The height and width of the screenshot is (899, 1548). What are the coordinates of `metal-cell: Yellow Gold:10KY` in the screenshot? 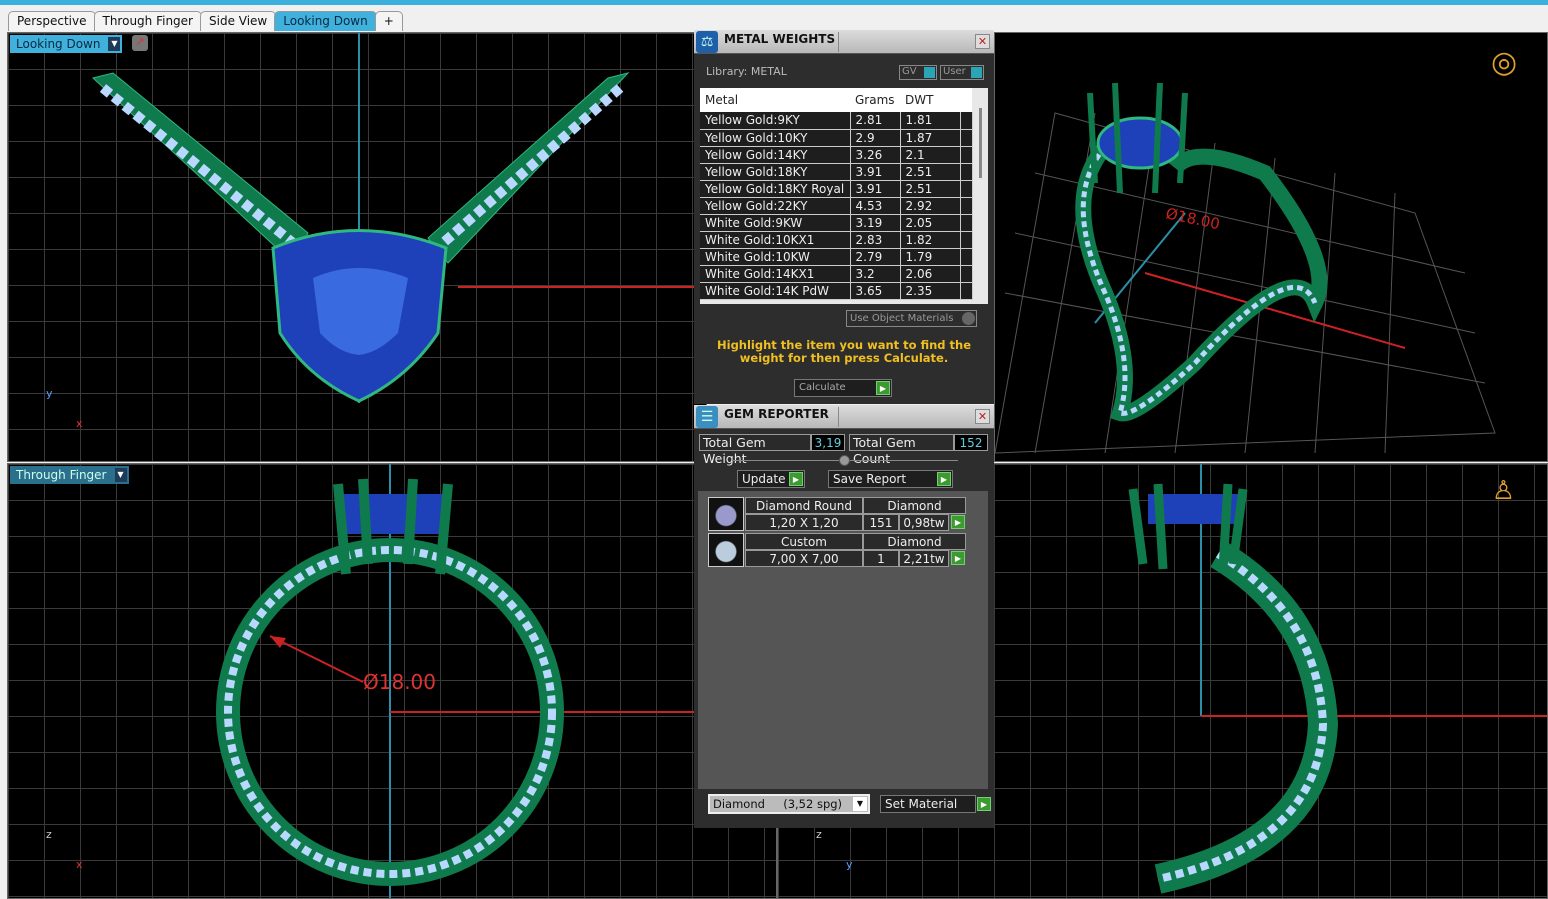 It's located at (775, 138).